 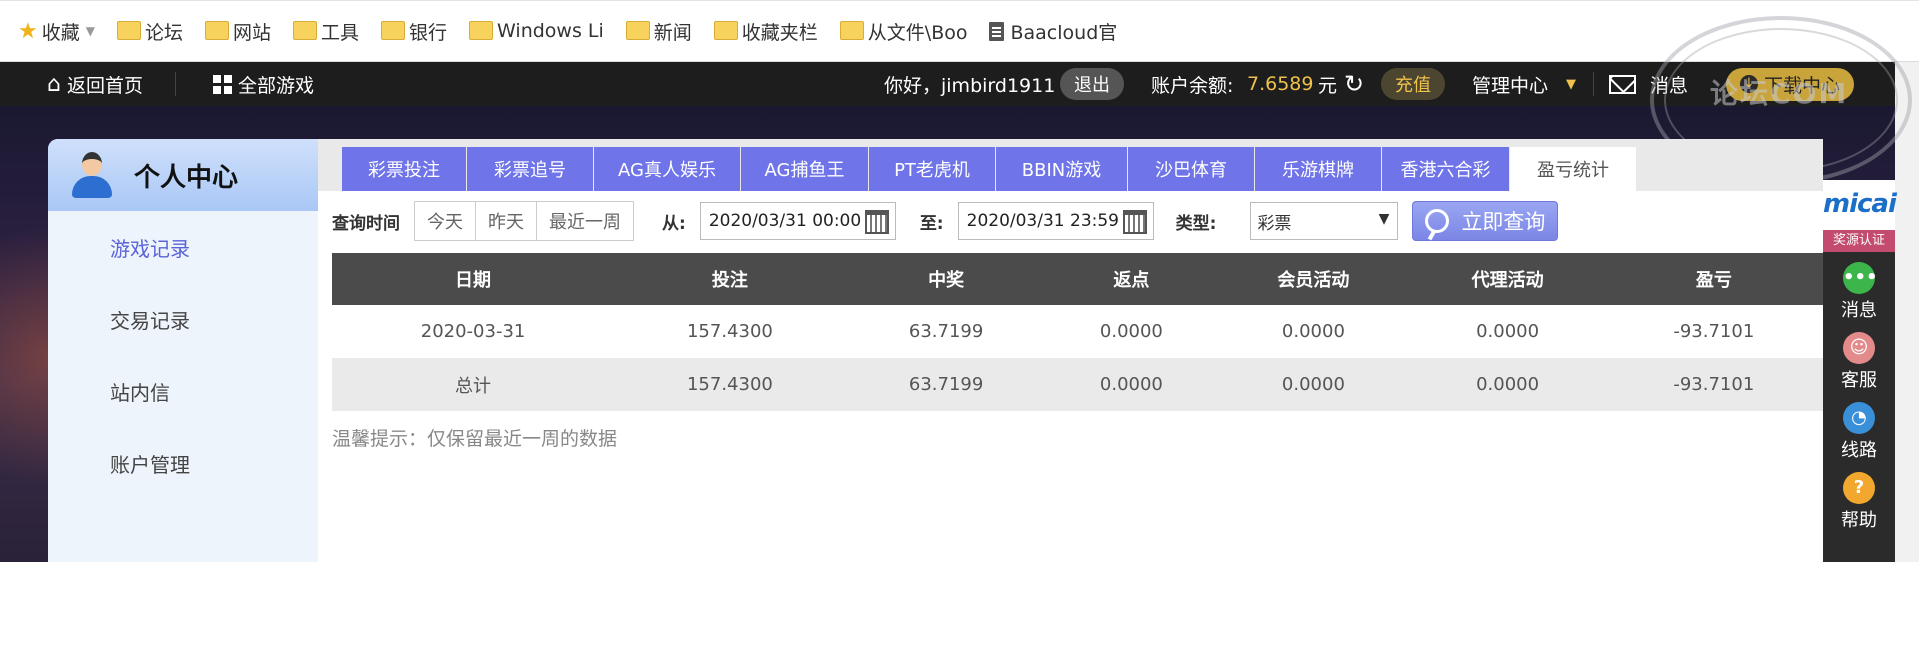 I want to click on sidebar-service-label: 客服, so click(x=1859, y=380).